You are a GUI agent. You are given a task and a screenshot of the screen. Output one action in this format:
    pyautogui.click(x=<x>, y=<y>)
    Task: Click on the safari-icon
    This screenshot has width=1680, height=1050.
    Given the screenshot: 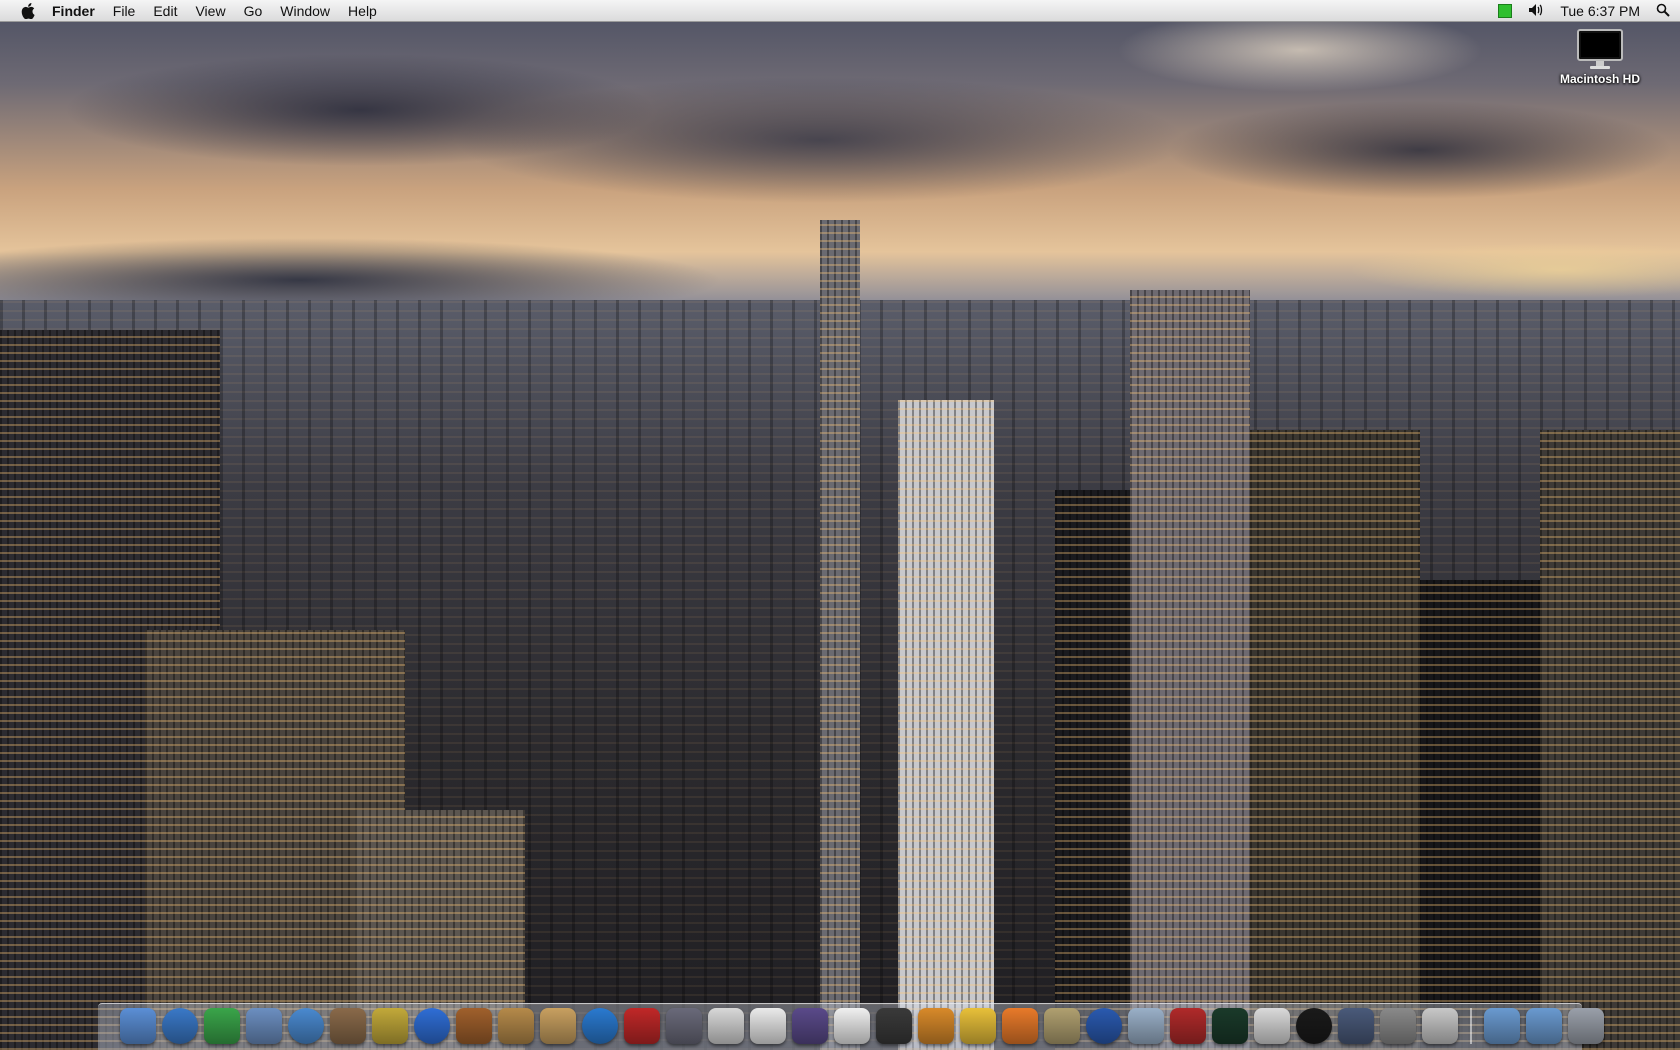 What is the action you would take?
    pyautogui.click(x=180, y=1026)
    